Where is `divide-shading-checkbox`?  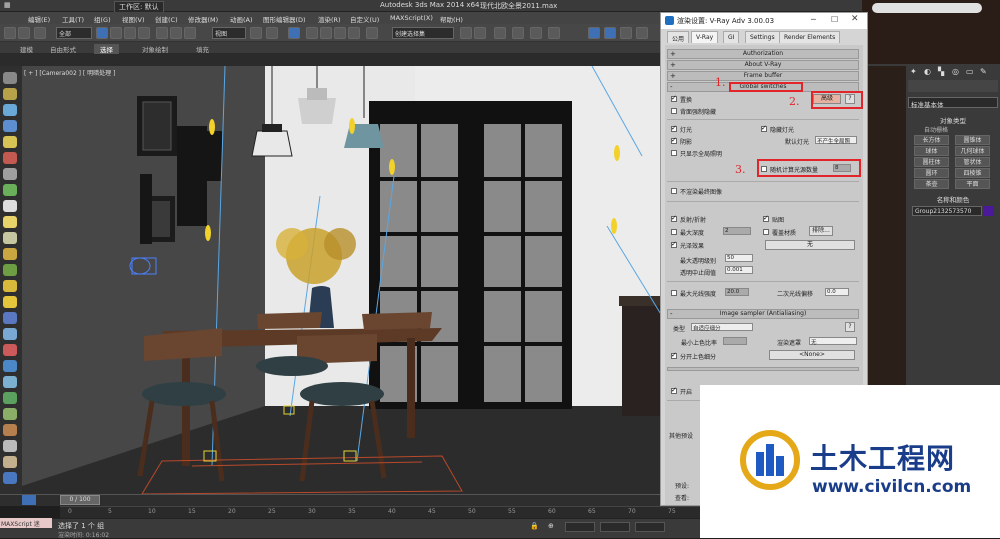
divide-shading-checkbox is located at coordinates (674, 355).